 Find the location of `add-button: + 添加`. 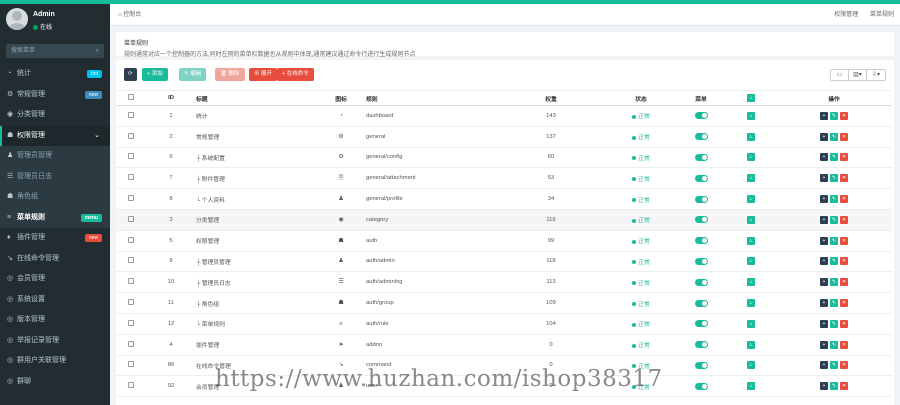

add-button: + 添加 is located at coordinates (155, 74).